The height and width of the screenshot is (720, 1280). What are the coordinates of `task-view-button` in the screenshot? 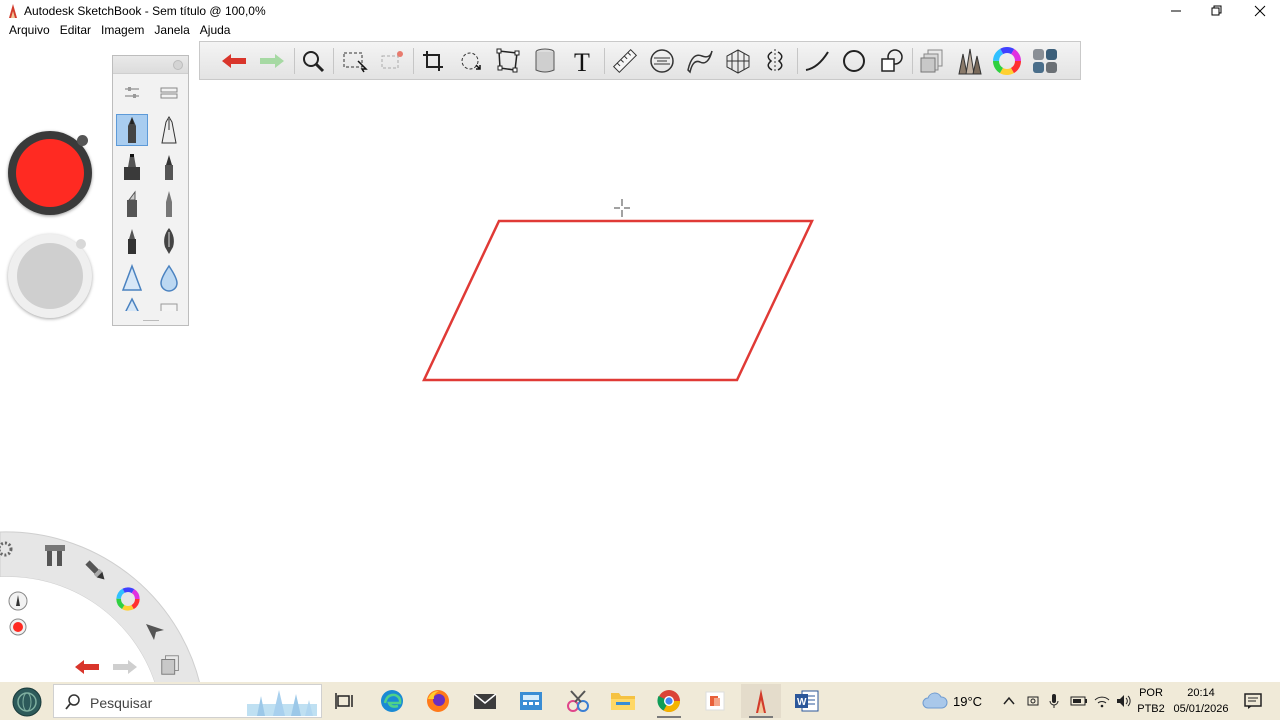 It's located at (345, 701).